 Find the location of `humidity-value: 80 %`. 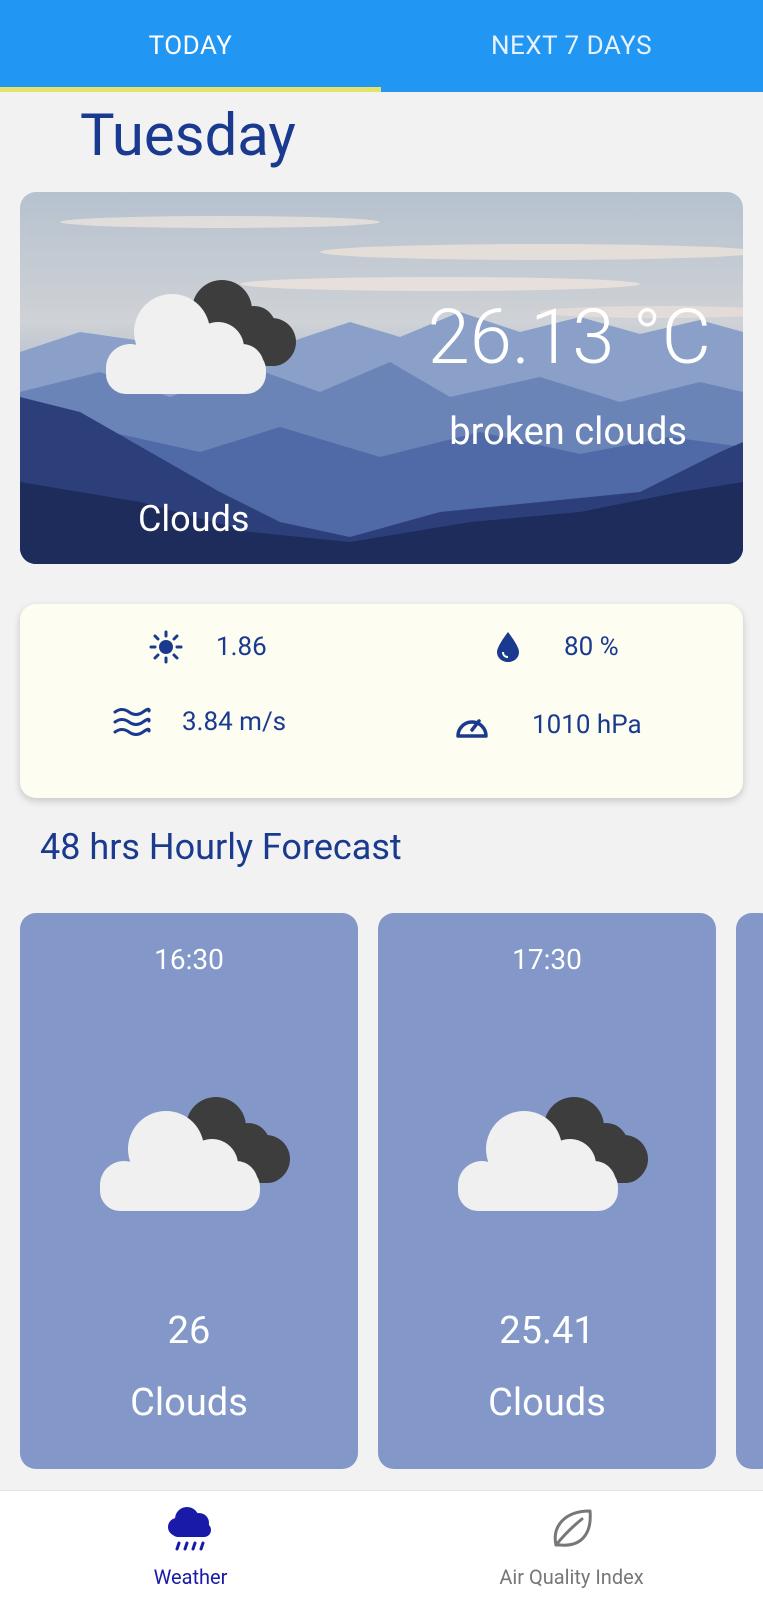

humidity-value: 80 % is located at coordinates (591, 647).